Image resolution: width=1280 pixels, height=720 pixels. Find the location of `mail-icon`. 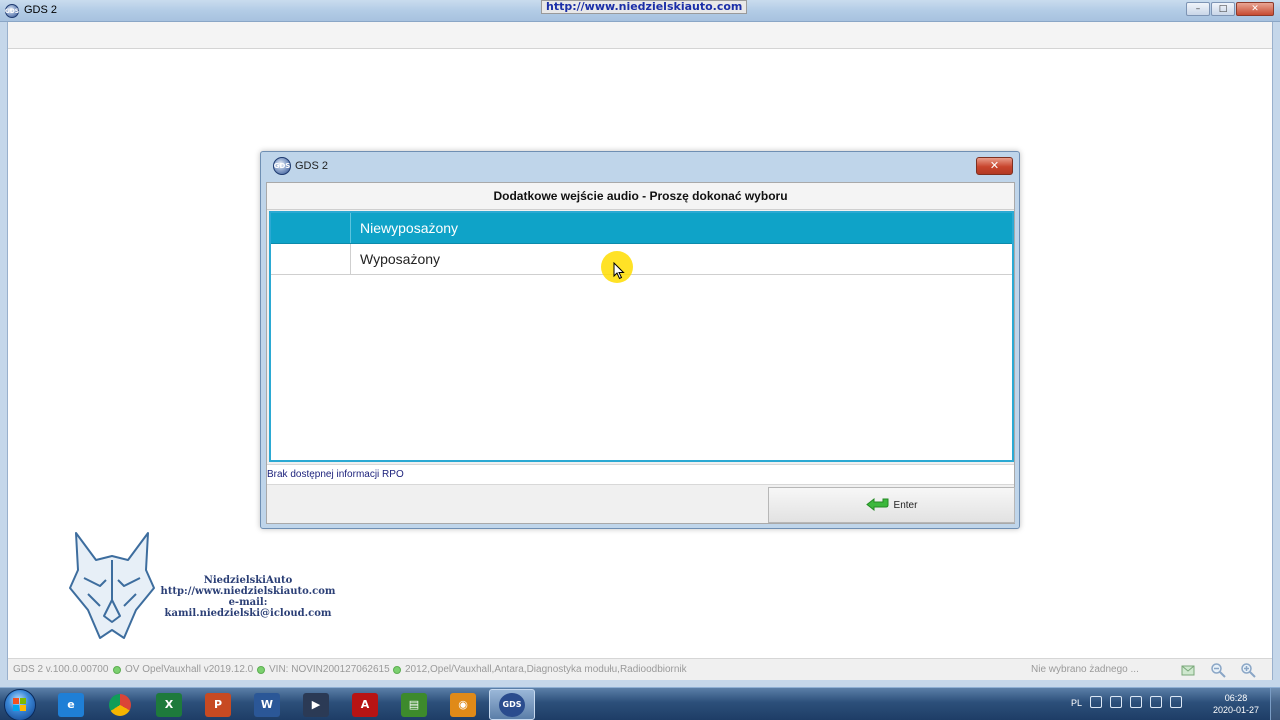

mail-icon is located at coordinates (1188, 670).